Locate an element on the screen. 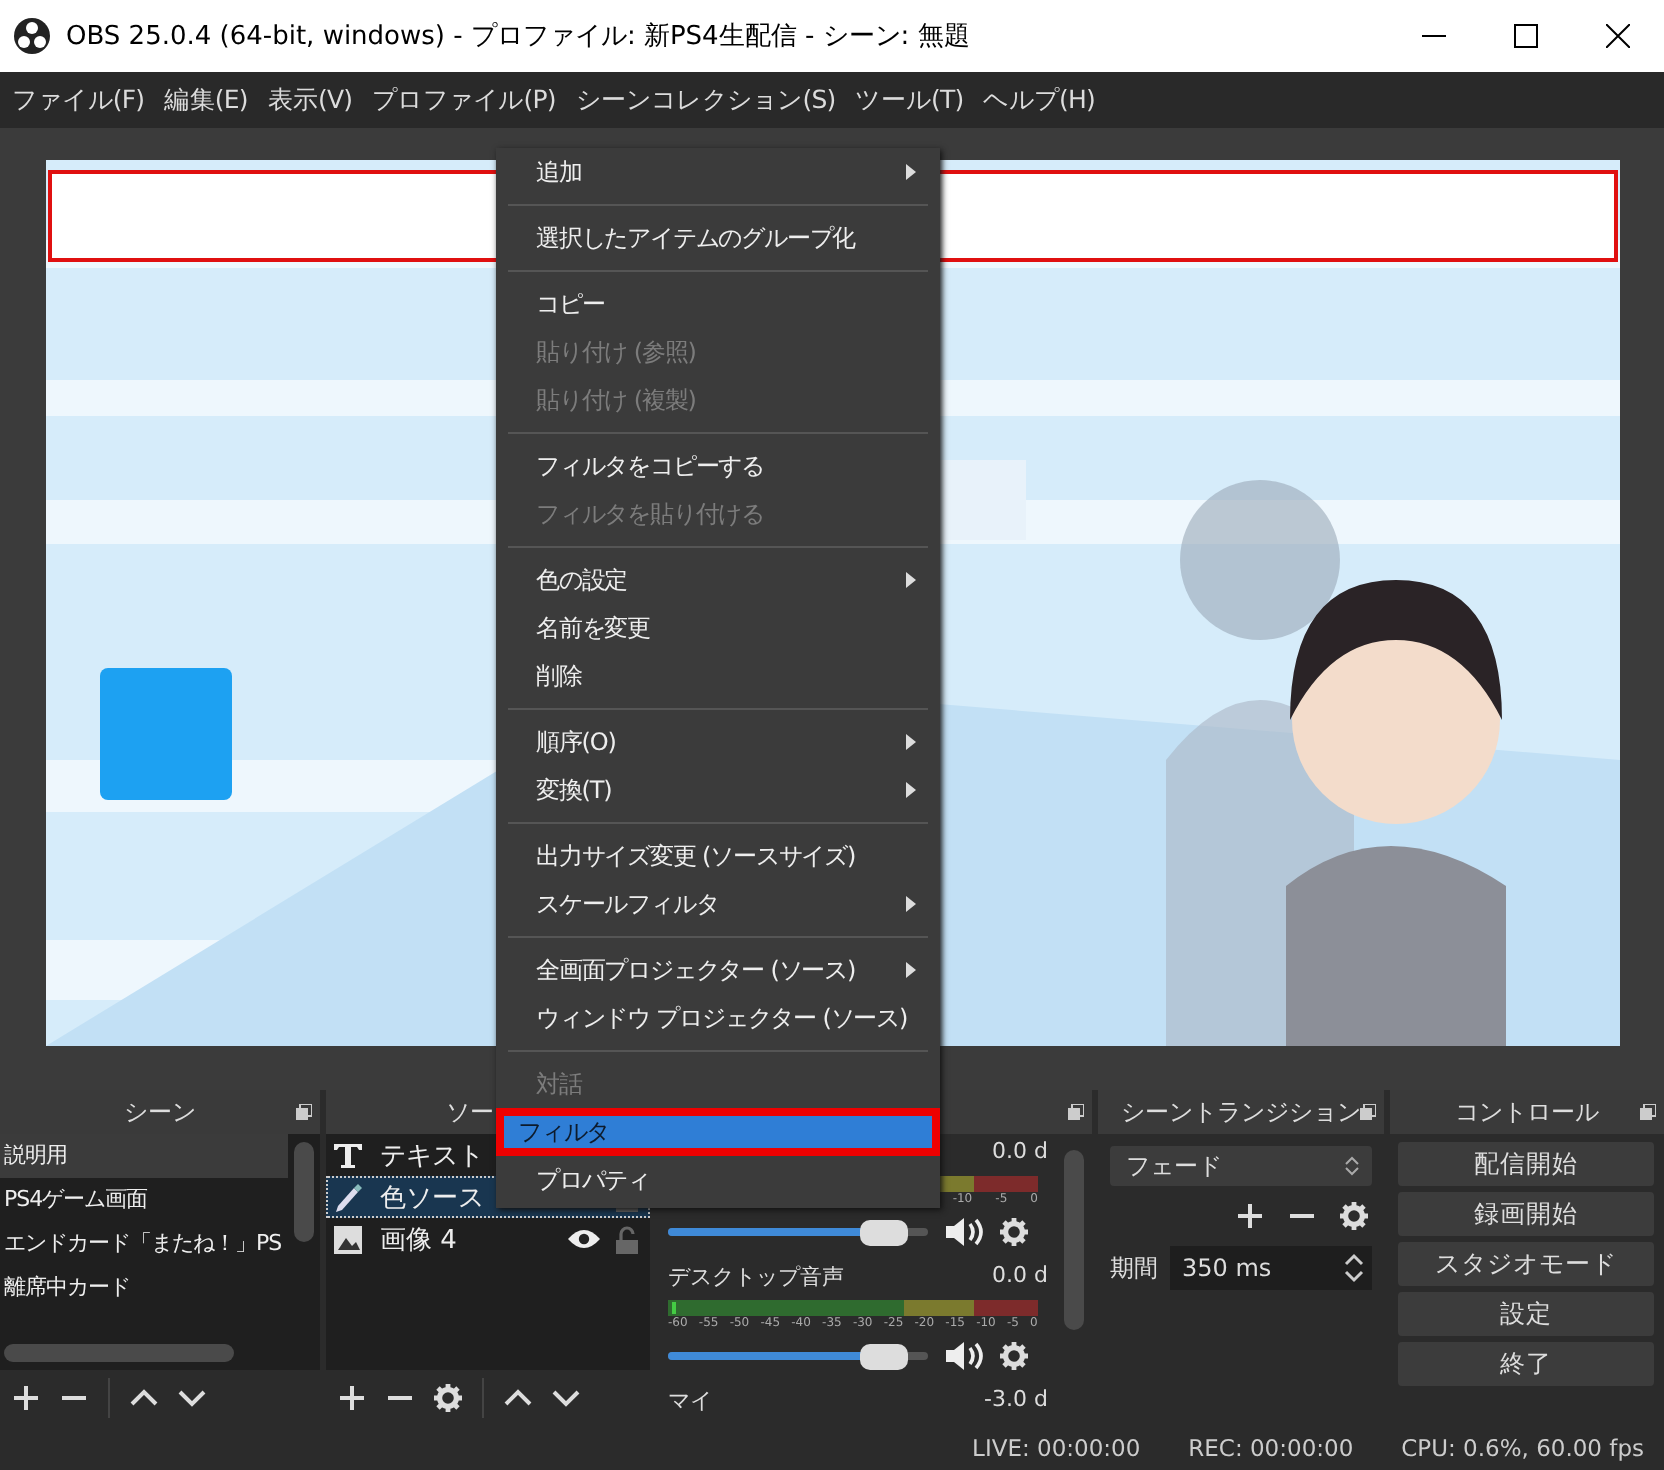 This screenshot has height=1470, width=1664. control-button: 配信開始 is located at coordinates (1526, 1164).